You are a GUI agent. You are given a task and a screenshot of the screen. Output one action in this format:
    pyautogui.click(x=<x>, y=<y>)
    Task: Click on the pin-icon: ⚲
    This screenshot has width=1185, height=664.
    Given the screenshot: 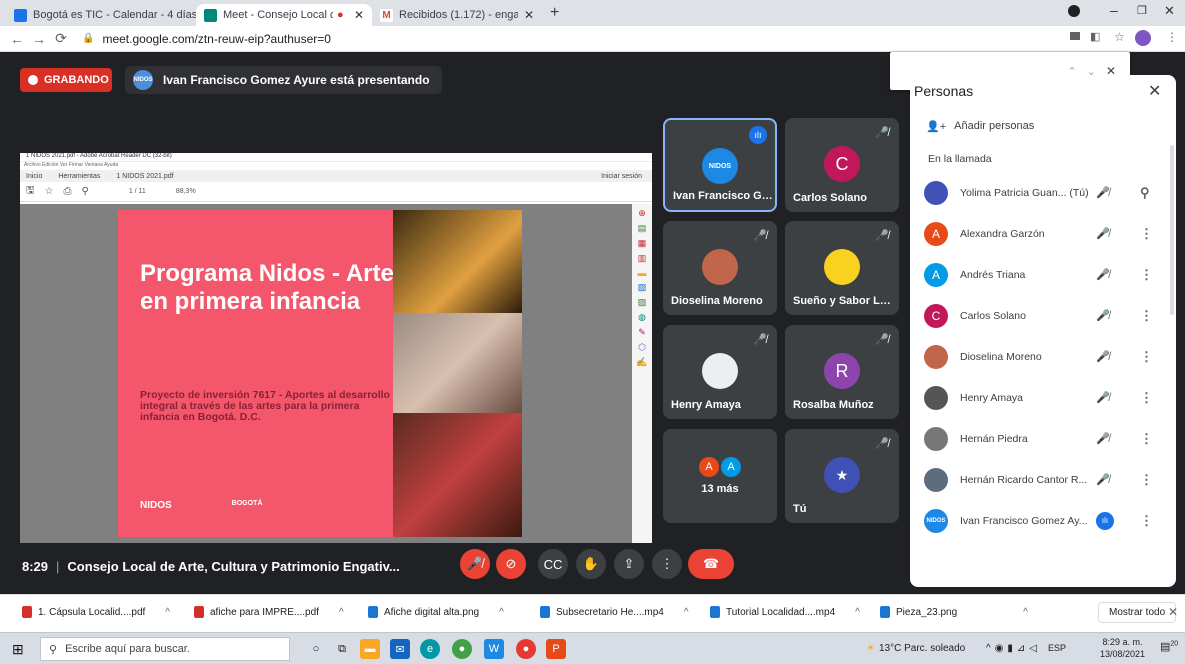 What is the action you would take?
    pyautogui.click(x=1145, y=193)
    